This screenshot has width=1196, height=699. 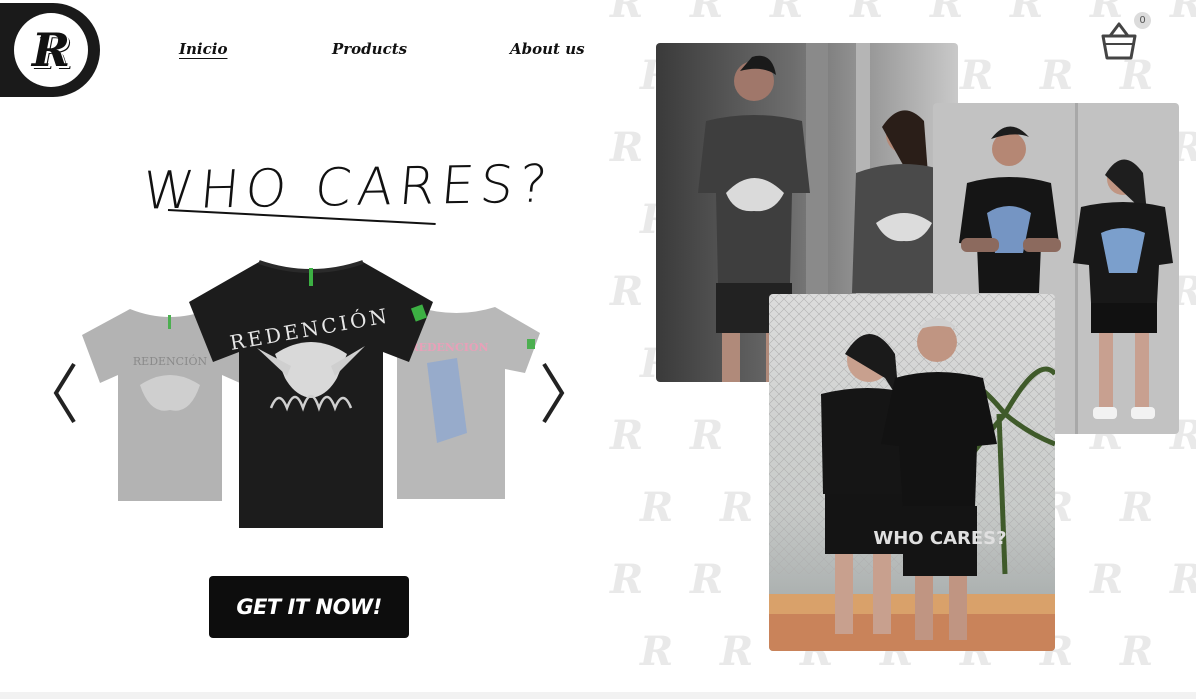 I want to click on get-it-now-button: GET IT NOW!, so click(x=309, y=607).